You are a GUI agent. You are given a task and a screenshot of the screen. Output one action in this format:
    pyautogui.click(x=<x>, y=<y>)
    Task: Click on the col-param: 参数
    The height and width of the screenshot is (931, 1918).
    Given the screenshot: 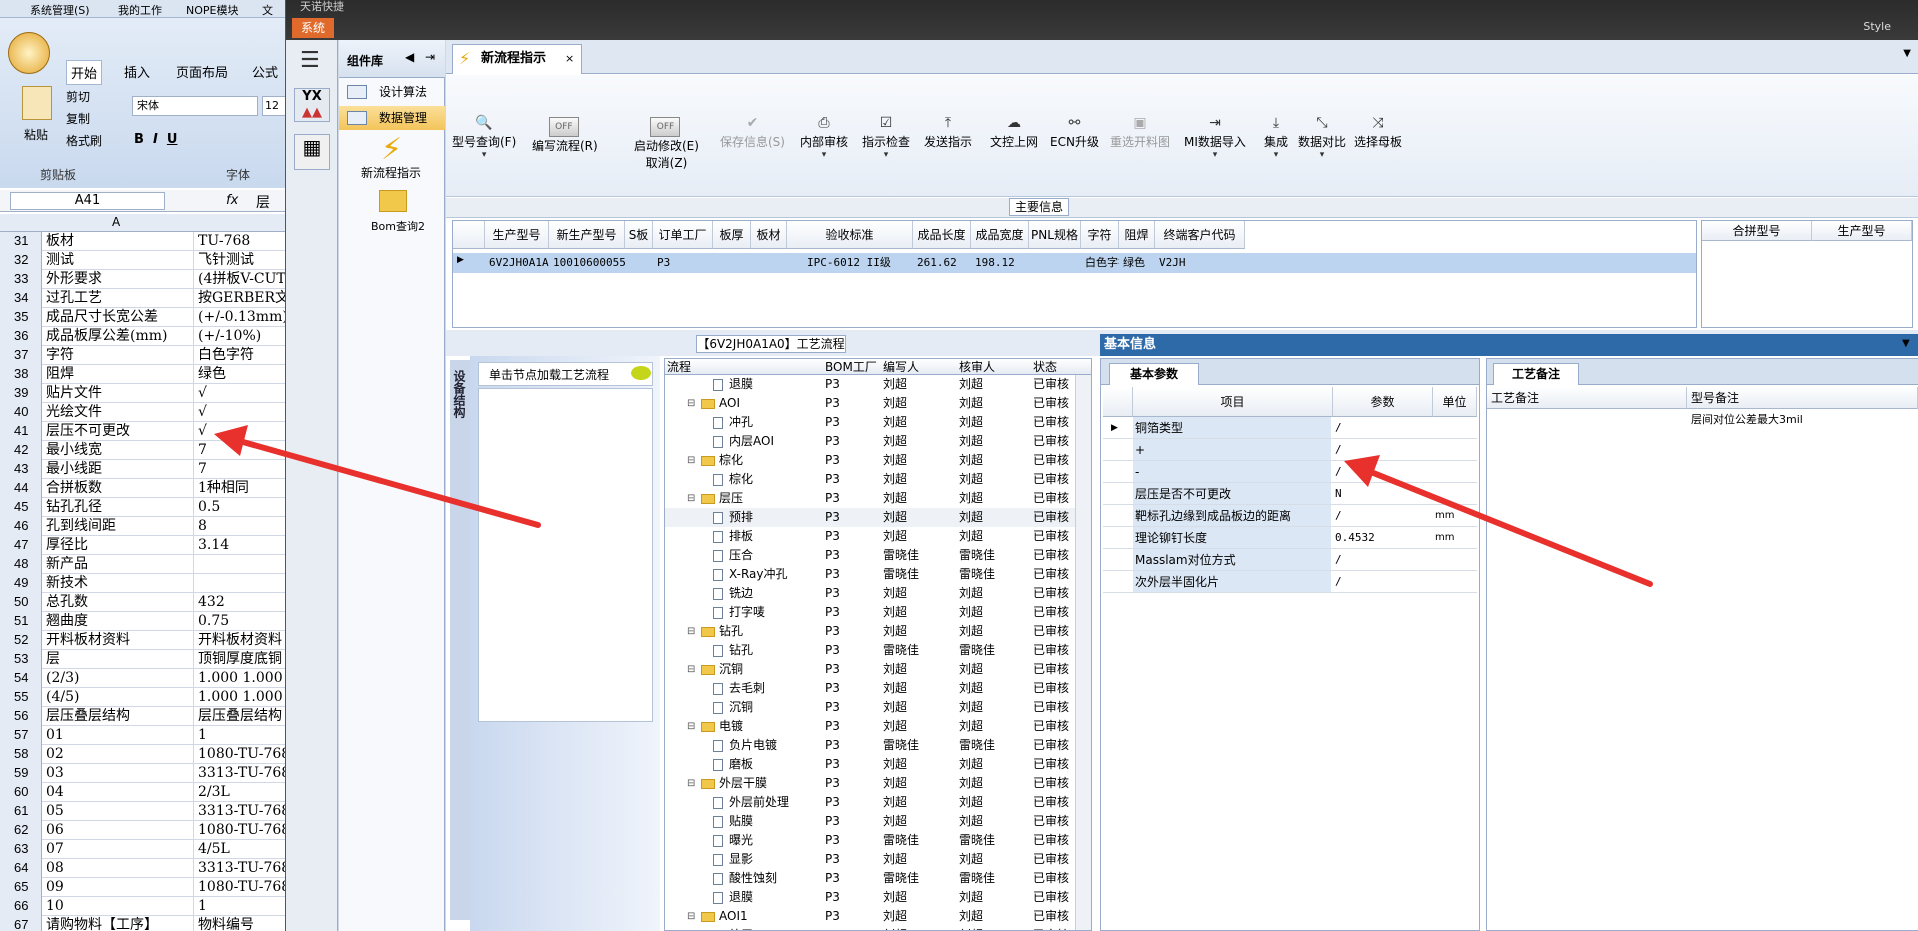 What is the action you would take?
    pyautogui.click(x=1383, y=402)
    